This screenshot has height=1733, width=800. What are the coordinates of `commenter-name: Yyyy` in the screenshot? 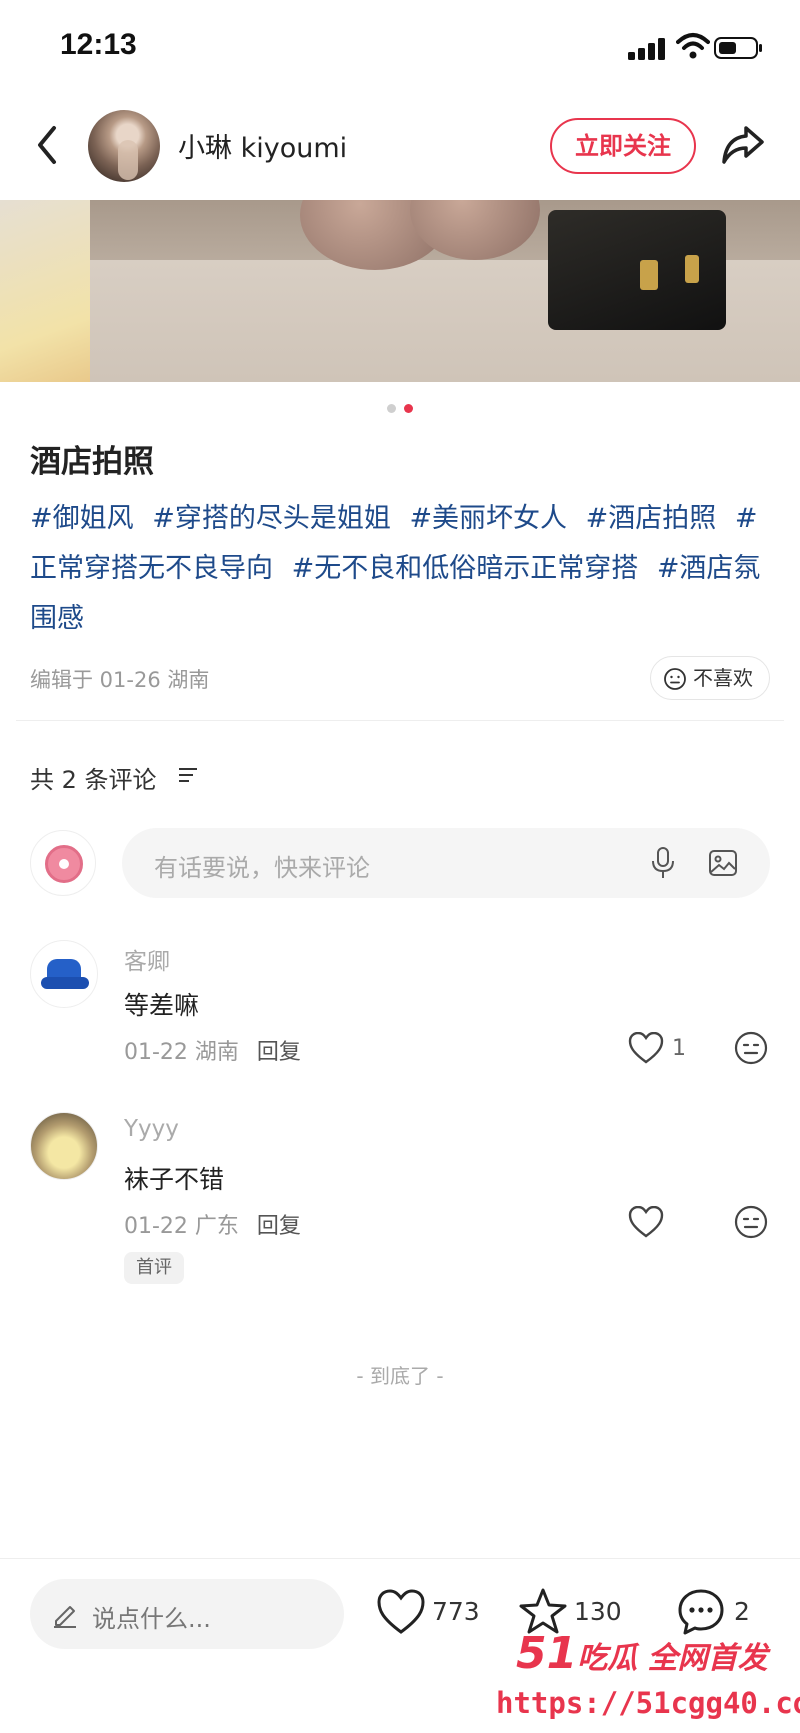 It's located at (151, 1129).